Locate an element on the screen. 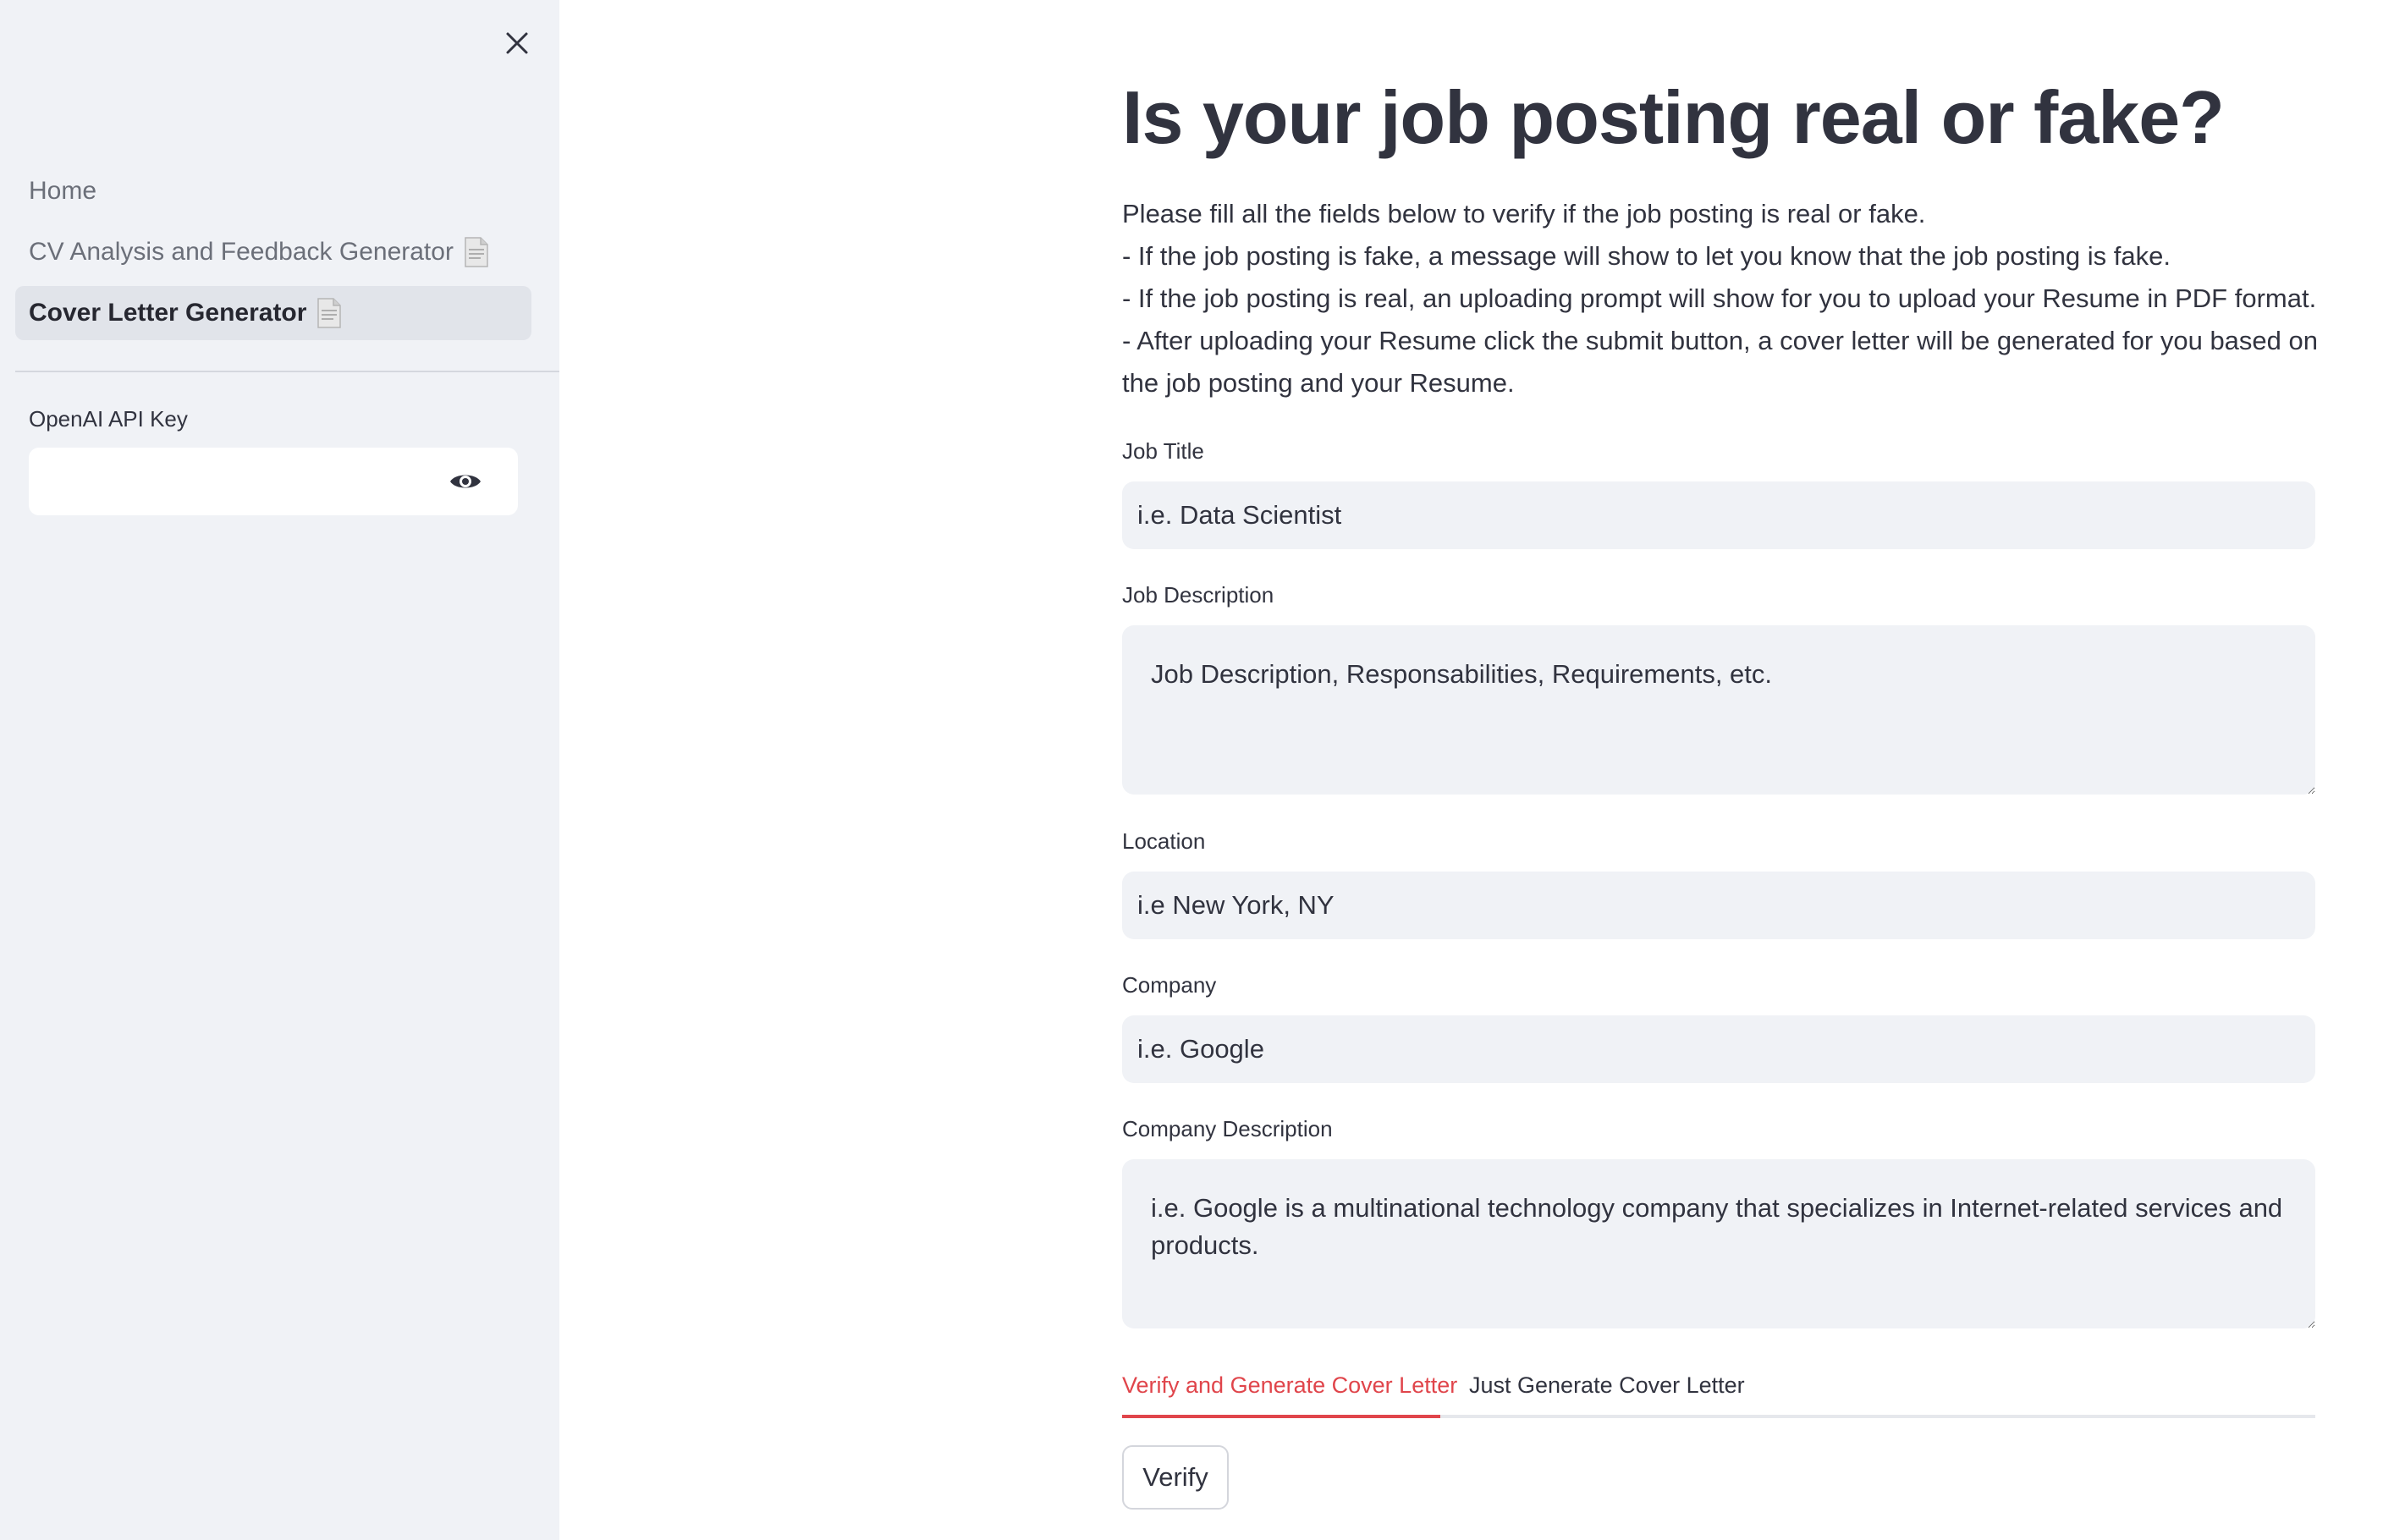 The width and height of the screenshot is (2383, 1540). location-input is located at coordinates (1718, 906).